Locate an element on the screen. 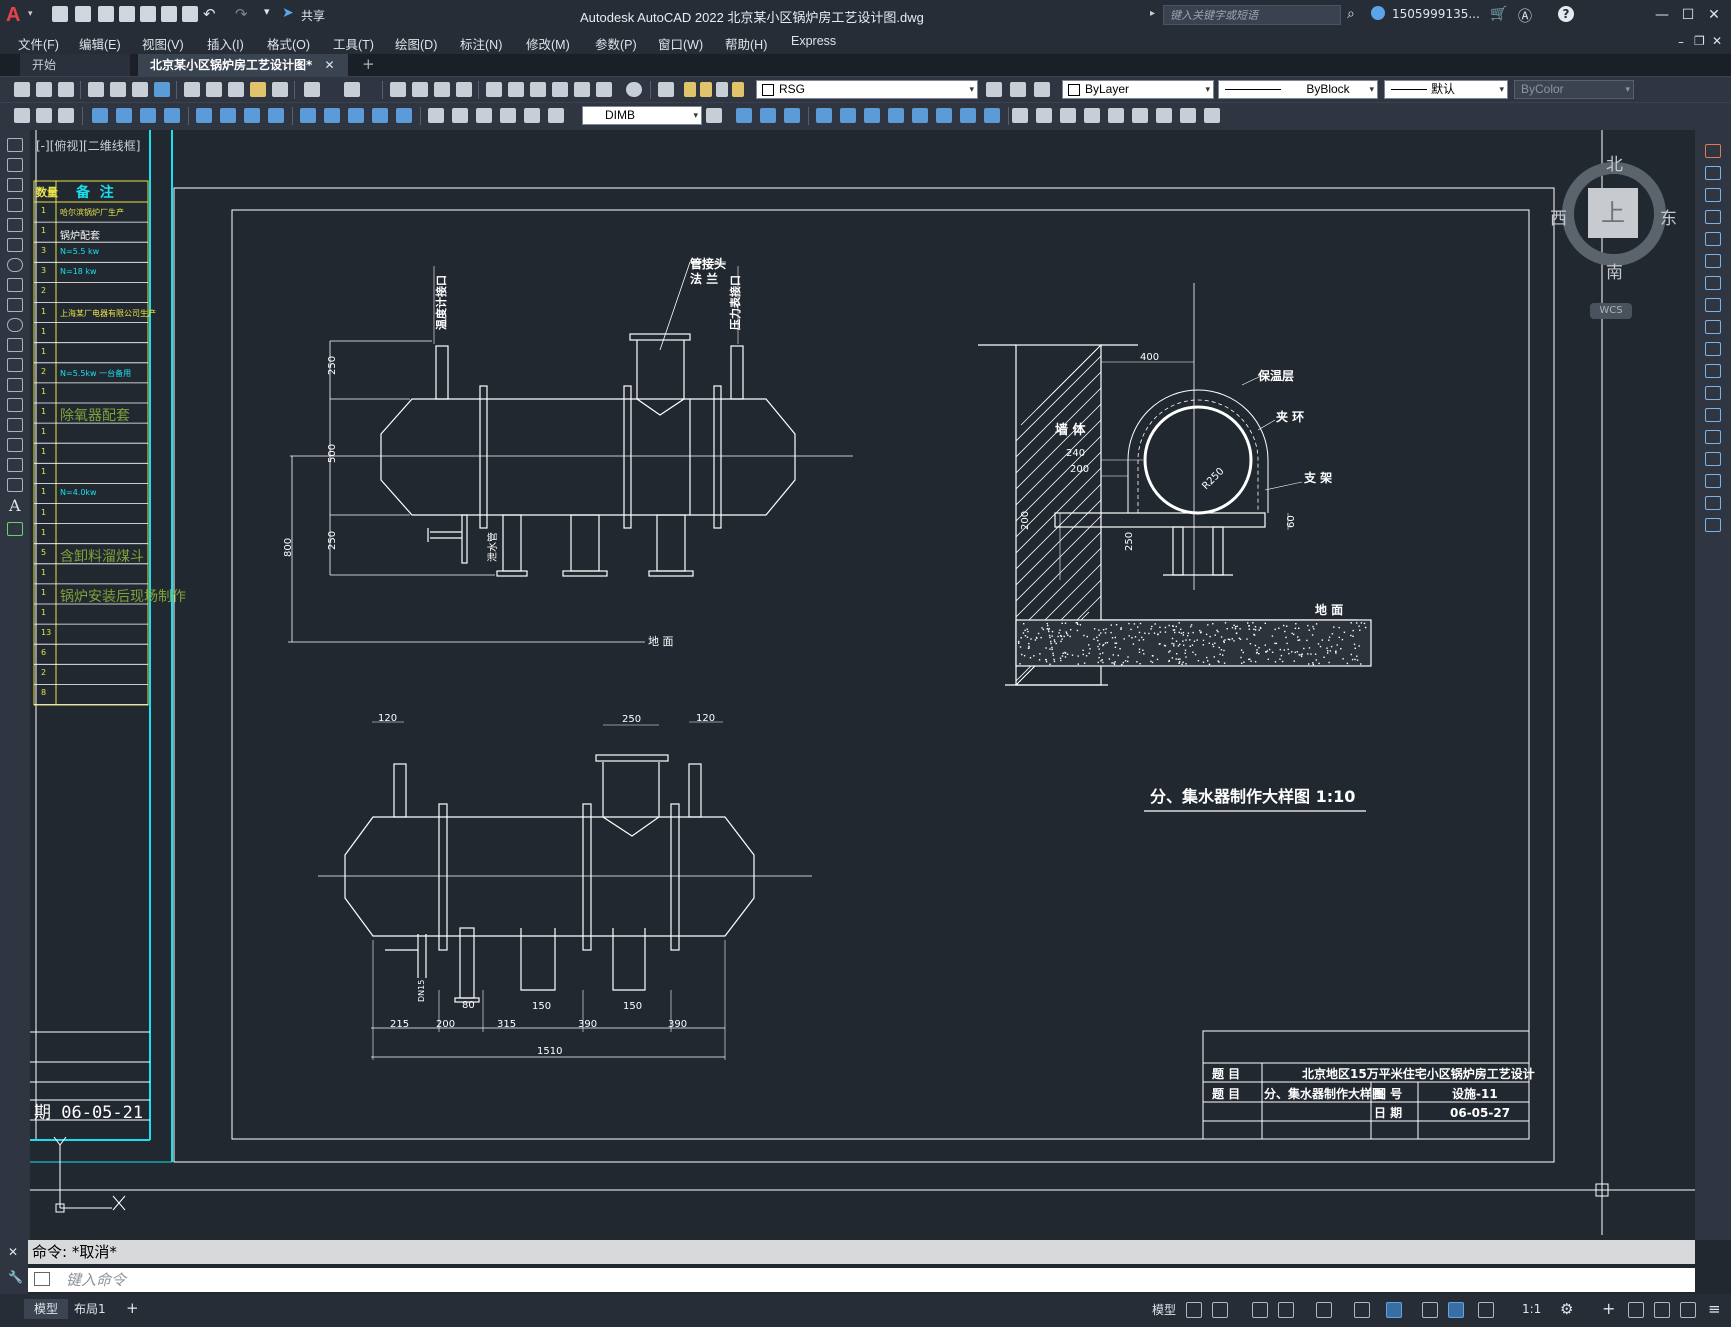 This screenshot has height=1327, width=1731. jogged-dim-icon is located at coordinates (228, 115).